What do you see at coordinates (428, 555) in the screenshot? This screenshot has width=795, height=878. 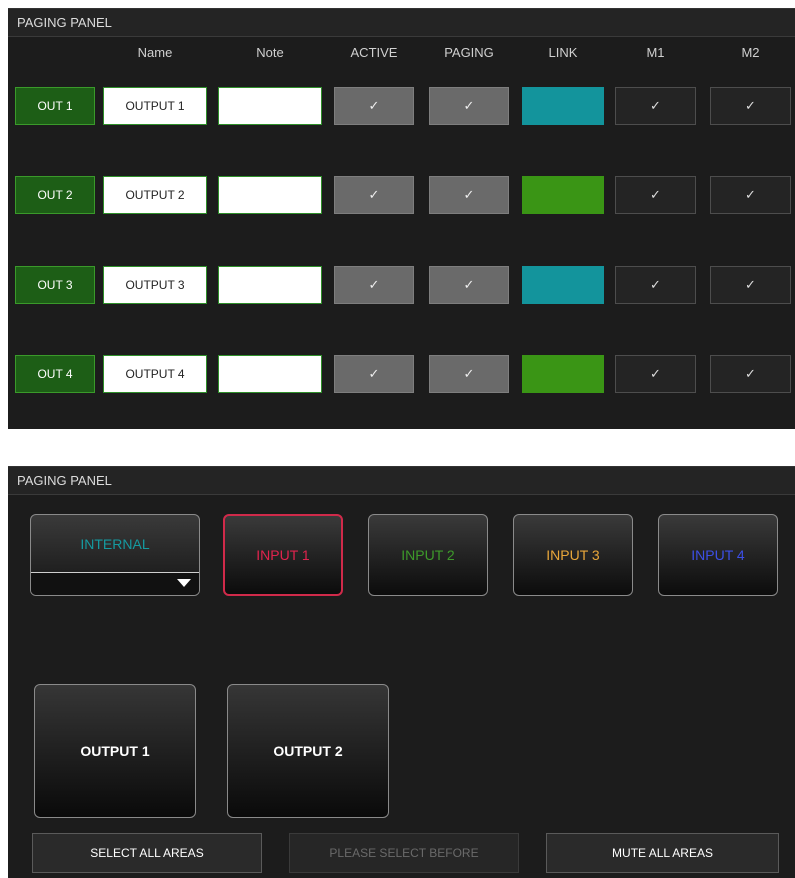 I see `source-input-2-button: INPUT 2` at bounding box center [428, 555].